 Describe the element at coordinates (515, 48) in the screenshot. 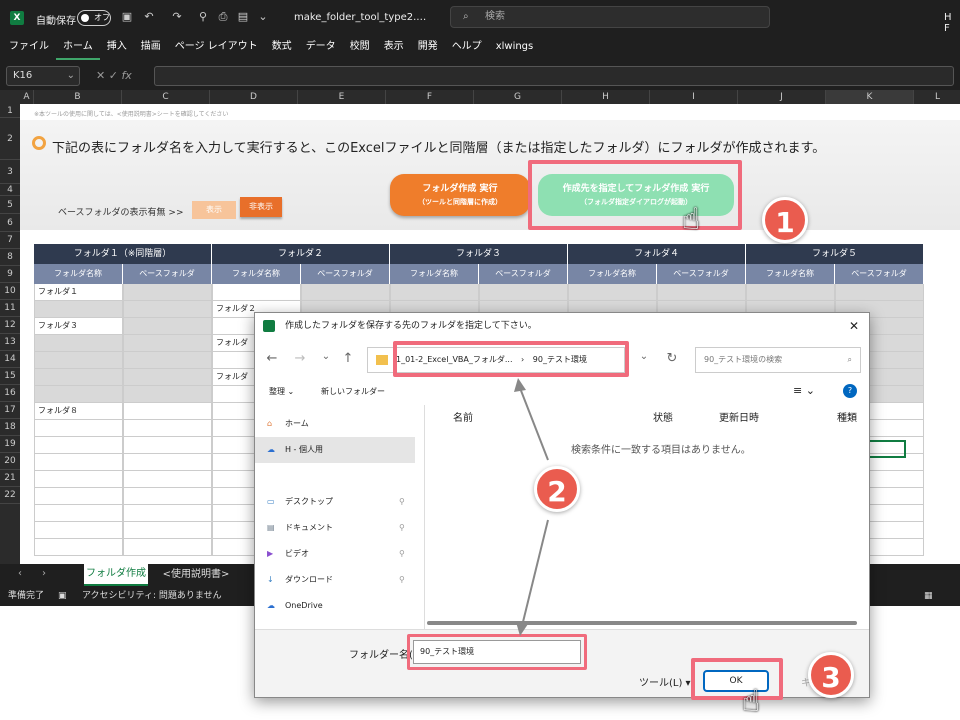

I see `menu-11: xlwings` at that location.